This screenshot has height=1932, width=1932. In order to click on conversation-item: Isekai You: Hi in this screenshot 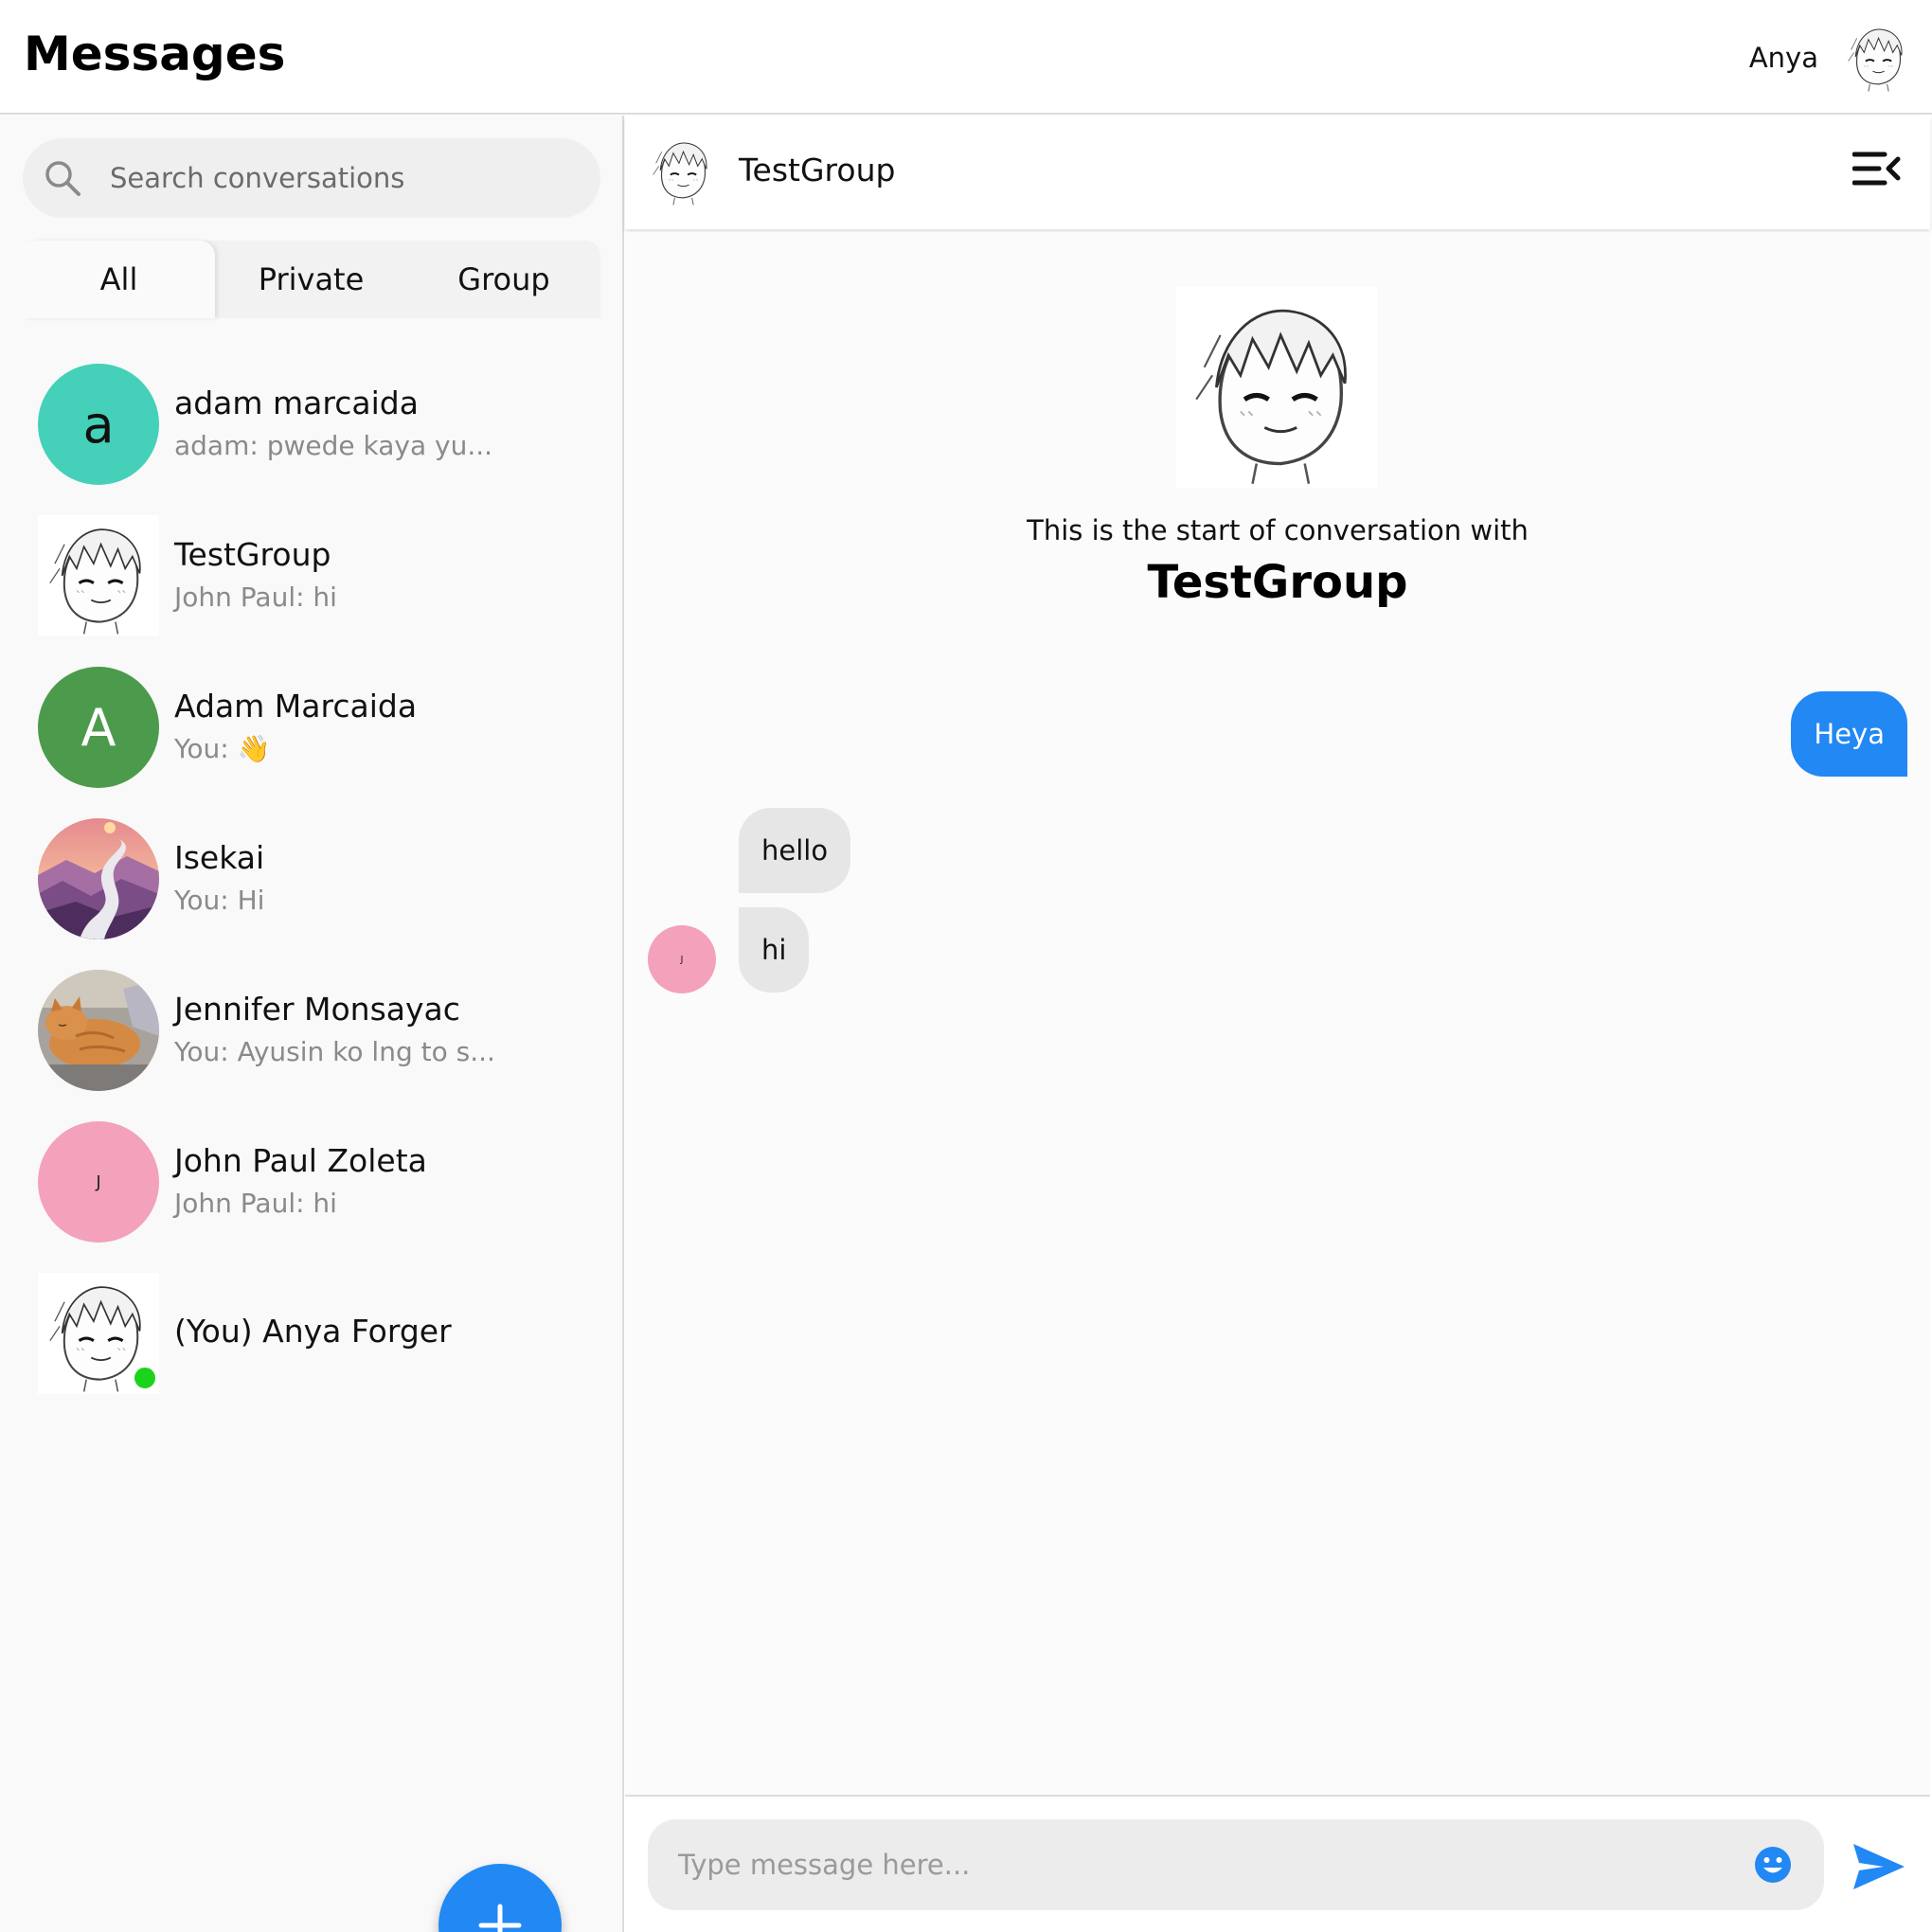, I will do `click(311, 894)`.